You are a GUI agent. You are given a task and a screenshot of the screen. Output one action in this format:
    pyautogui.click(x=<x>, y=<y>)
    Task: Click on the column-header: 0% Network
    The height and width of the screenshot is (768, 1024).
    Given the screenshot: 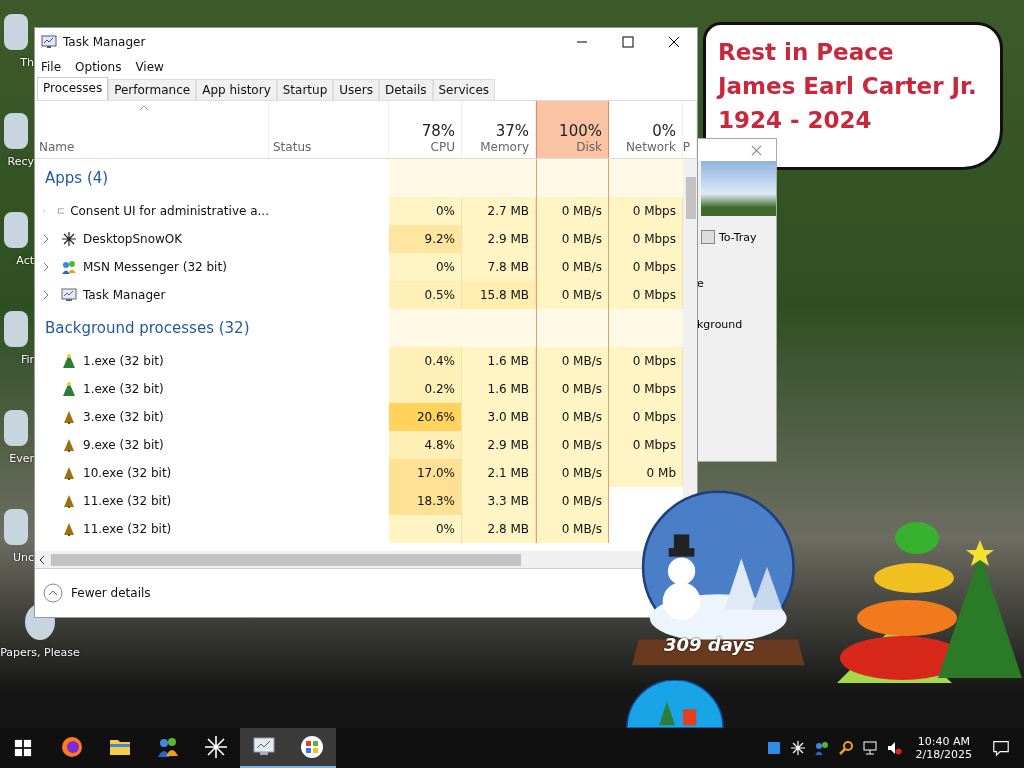 What is the action you would take?
    pyautogui.click(x=646, y=129)
    